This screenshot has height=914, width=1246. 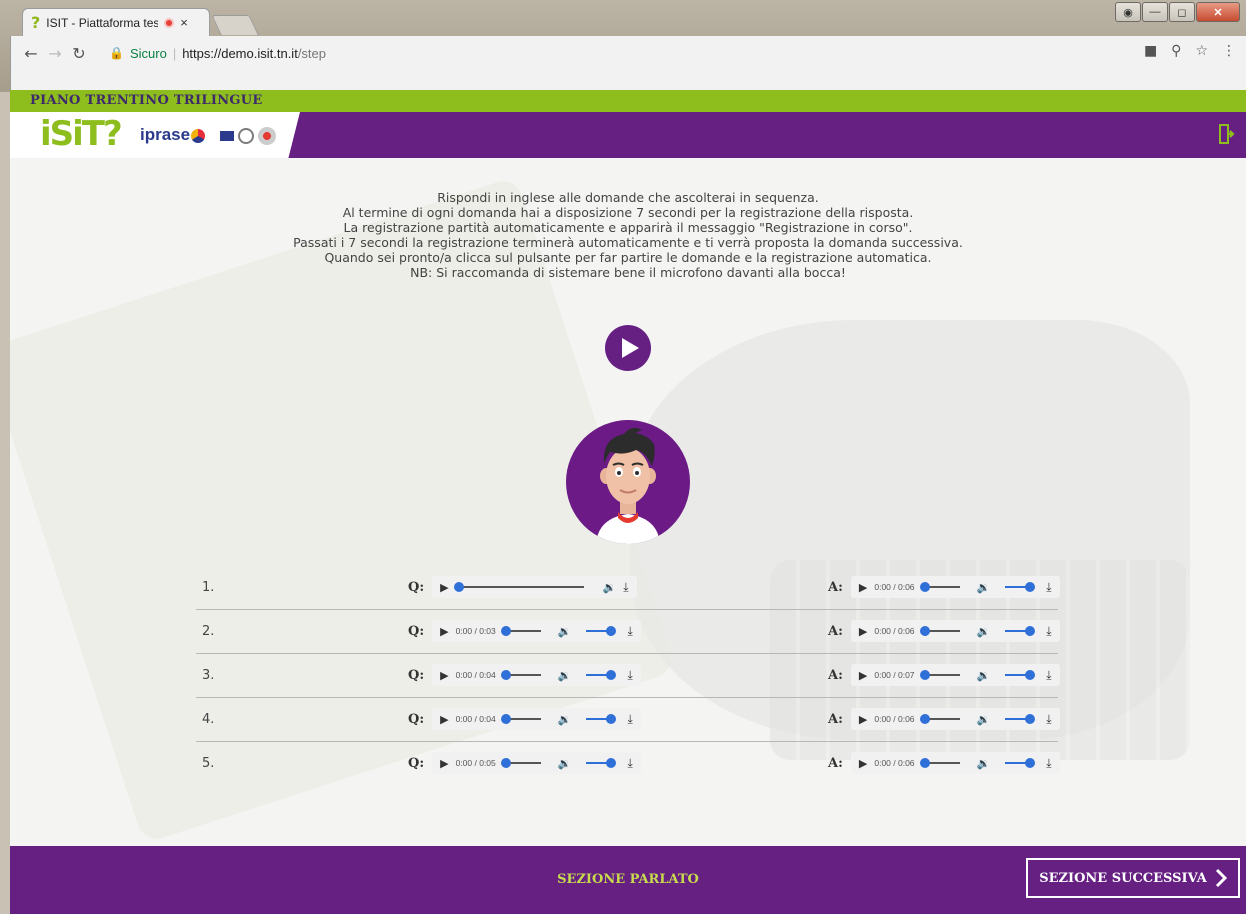 What do you see at coordinates (628, 348) in the screenshot?
I see `start-play-button` at bounding box center [628, 348].